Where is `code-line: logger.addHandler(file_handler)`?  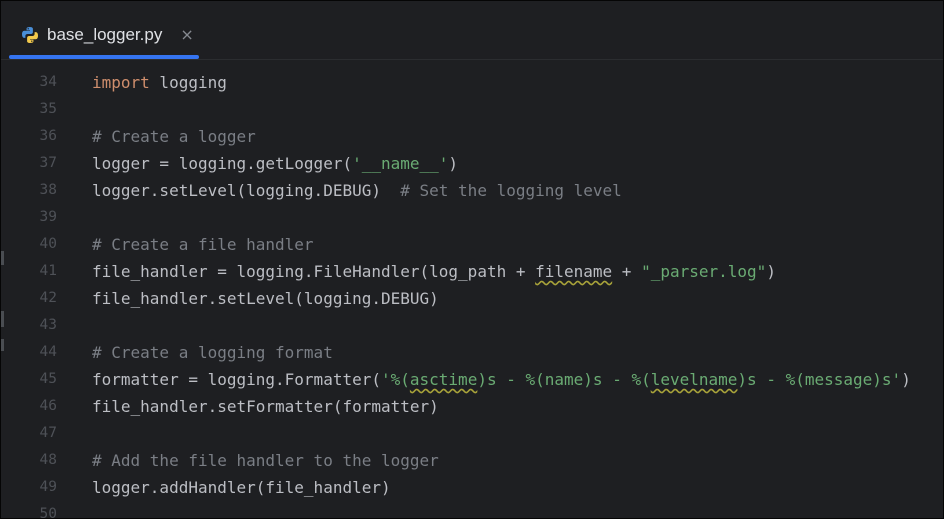 code-line: logger.addHandler(file_handler) is located at coordinates (241, 487).